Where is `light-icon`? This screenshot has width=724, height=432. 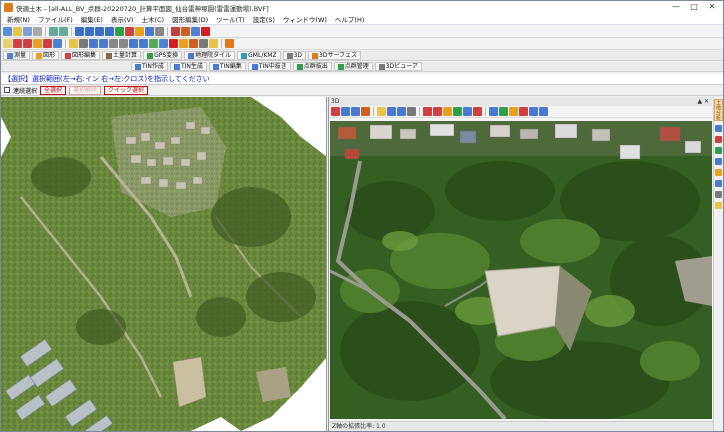 light-icon is located at coordinates (381, 111).